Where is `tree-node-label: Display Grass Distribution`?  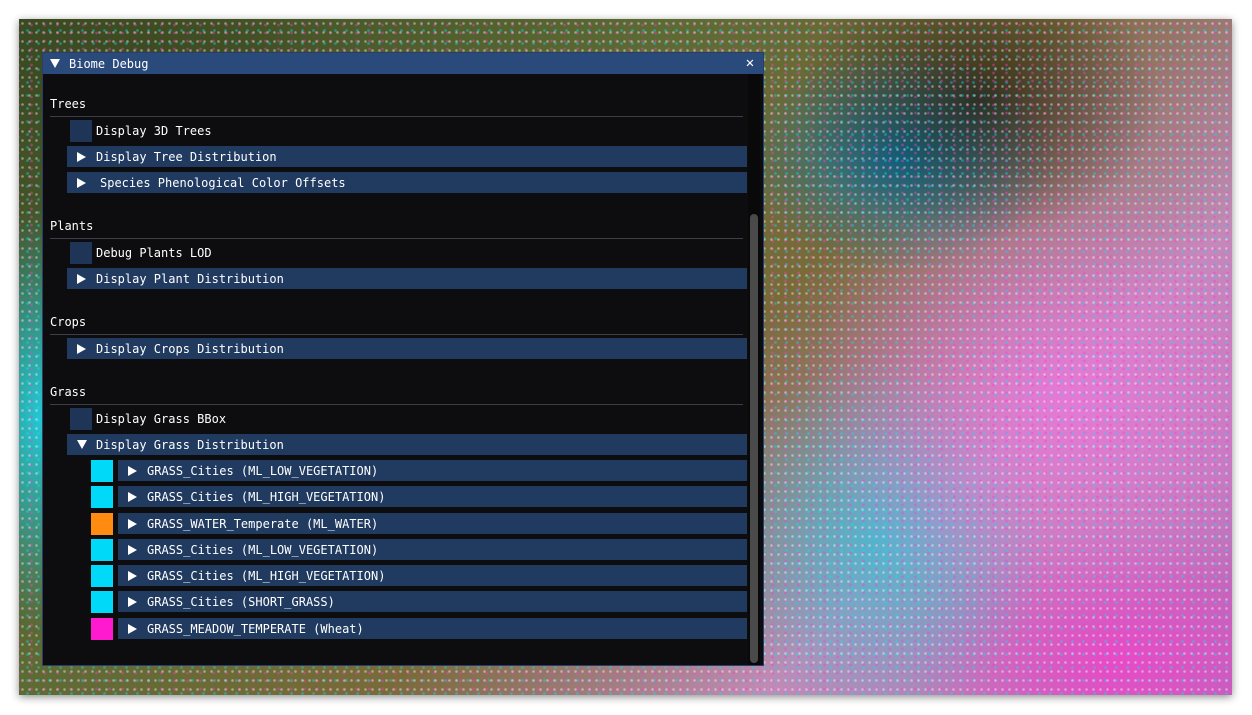 tree-node-label: Display Grass Distribution is located at coordinates (190, 444).